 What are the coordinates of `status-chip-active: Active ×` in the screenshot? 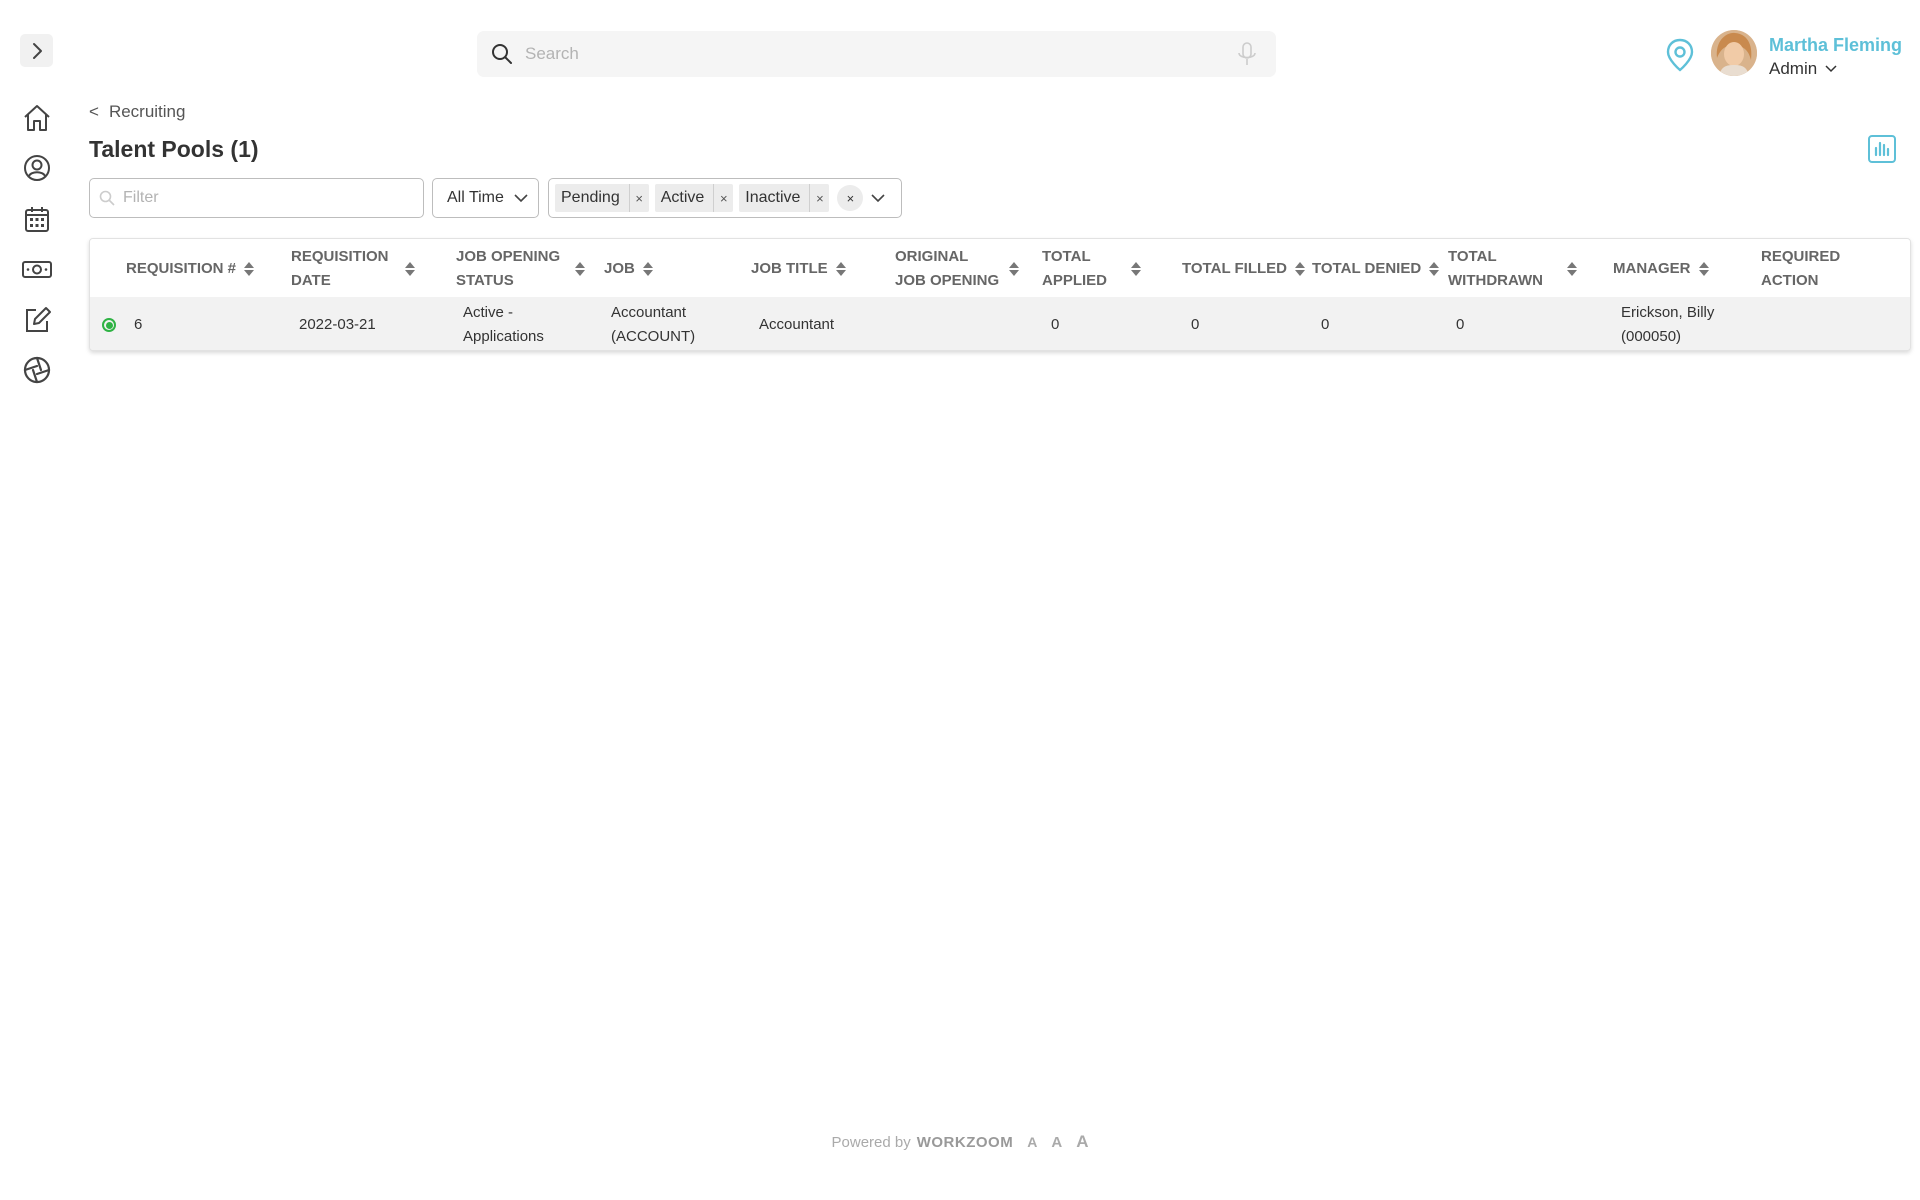 It's located at (694, 198).